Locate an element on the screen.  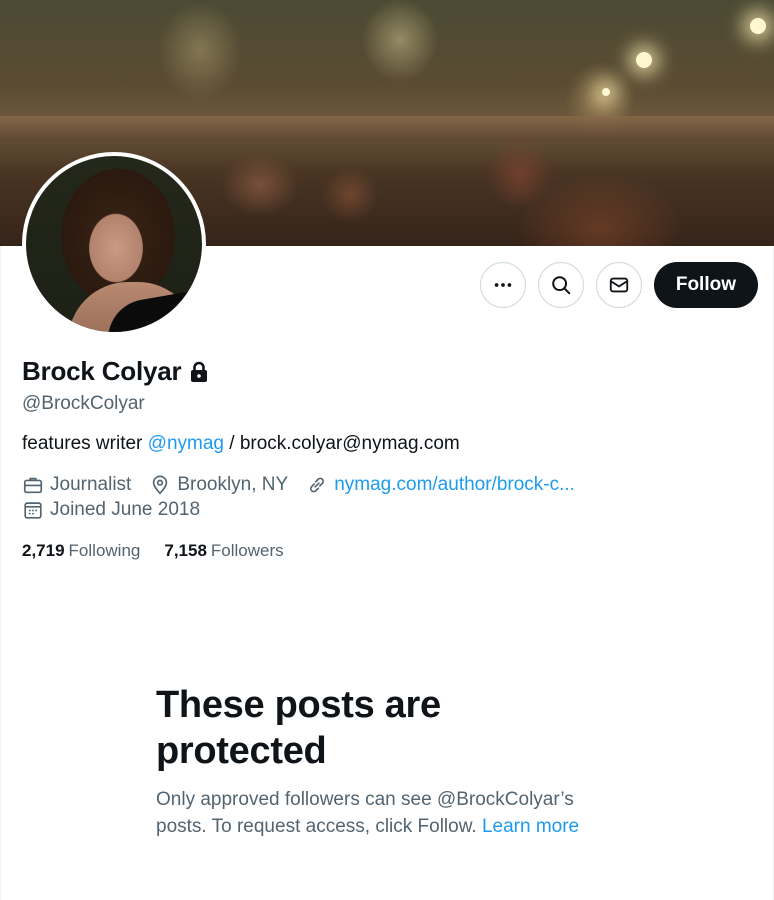
name-row: Brock Colyar is located at coordinates (115, 371).